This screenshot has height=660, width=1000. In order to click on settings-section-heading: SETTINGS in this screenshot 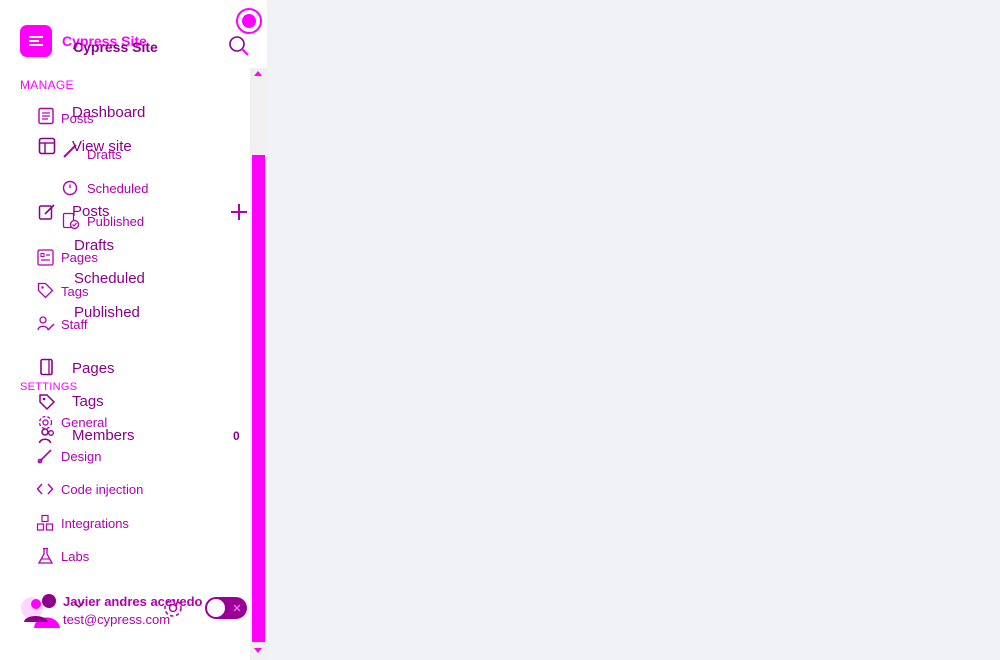, I will do `click(49, 387)`.